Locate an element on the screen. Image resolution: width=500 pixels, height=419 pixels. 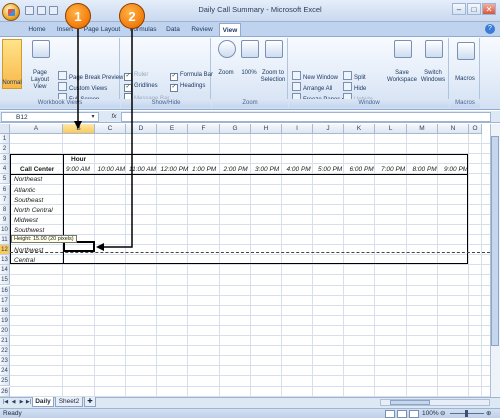
sheet-tab-sheet2: Sheet2 is located at coordinates (69, 402).